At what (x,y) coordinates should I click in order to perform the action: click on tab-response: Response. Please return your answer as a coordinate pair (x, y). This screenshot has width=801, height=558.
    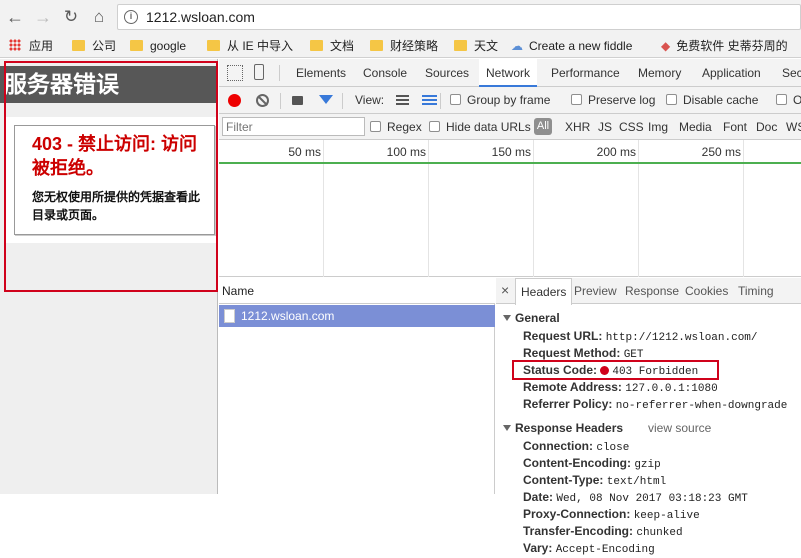
    Looking at the image, I should click on (652, 291).